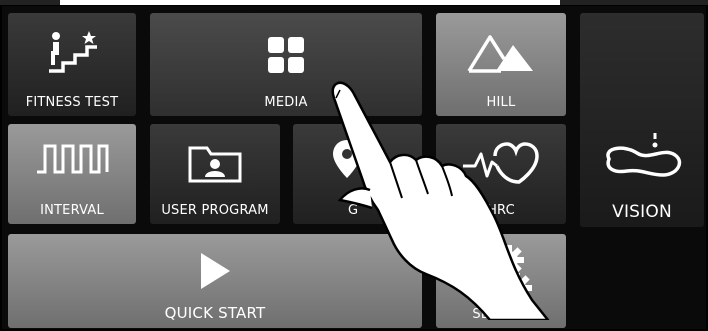 The image size is (708, 331). What do you see at coordinates (500, 54) in the screenshot?
I see `mountain-icon` at bounding box center [500, 54].